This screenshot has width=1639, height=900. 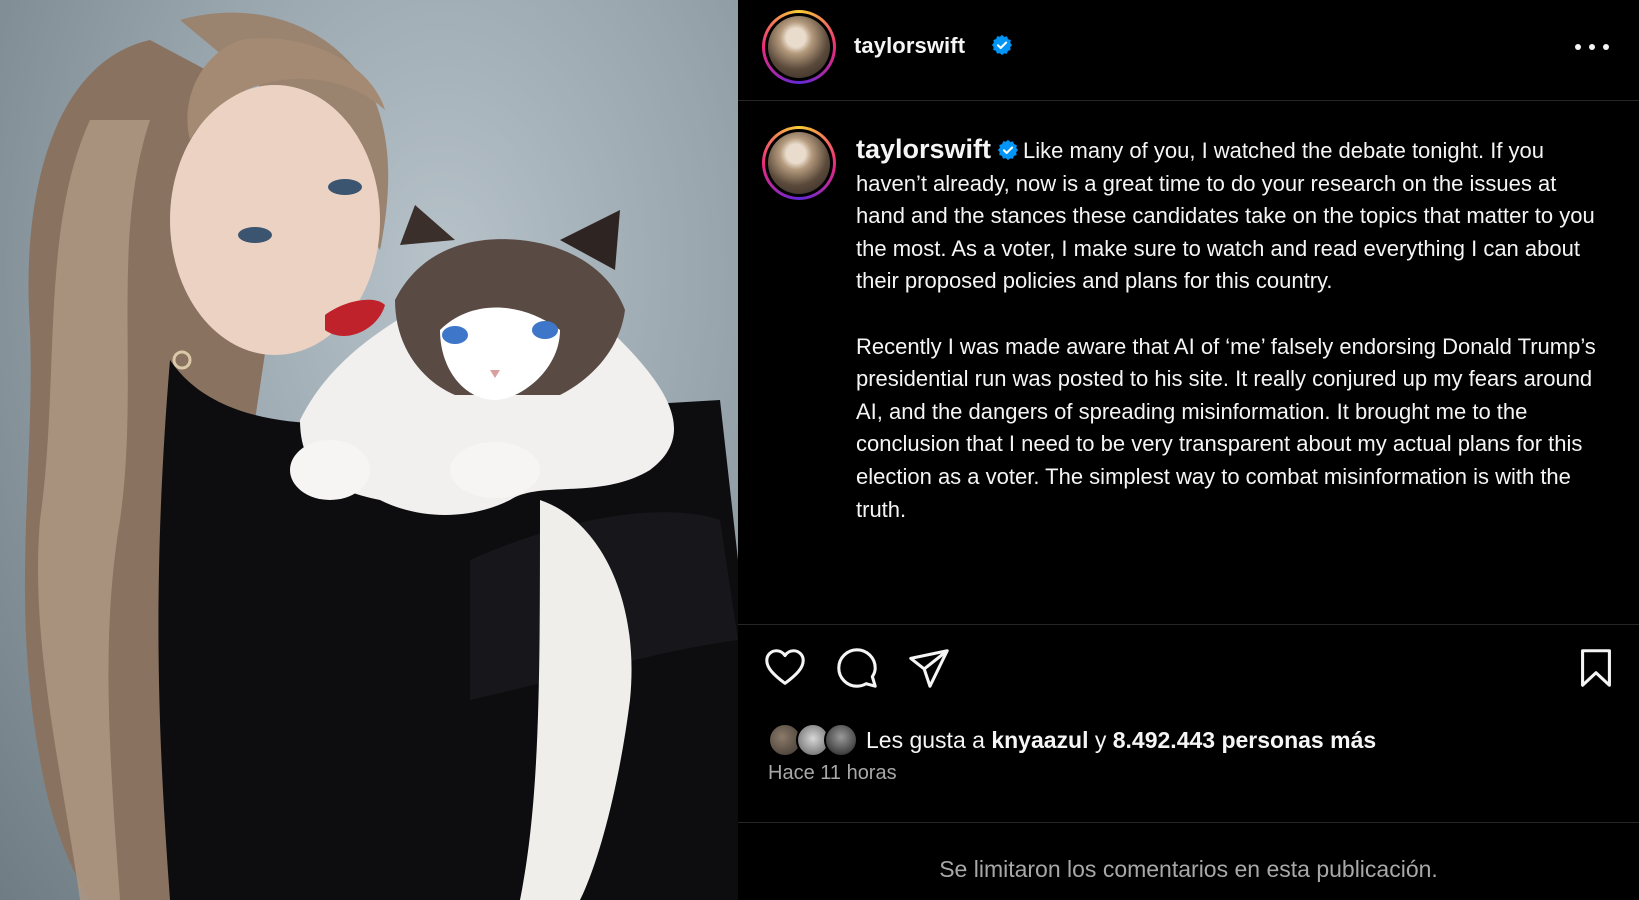 What do you see at coordinates (799, 47) in the screenshot?
I see `author-avatar` at bounding box center [799, 47].